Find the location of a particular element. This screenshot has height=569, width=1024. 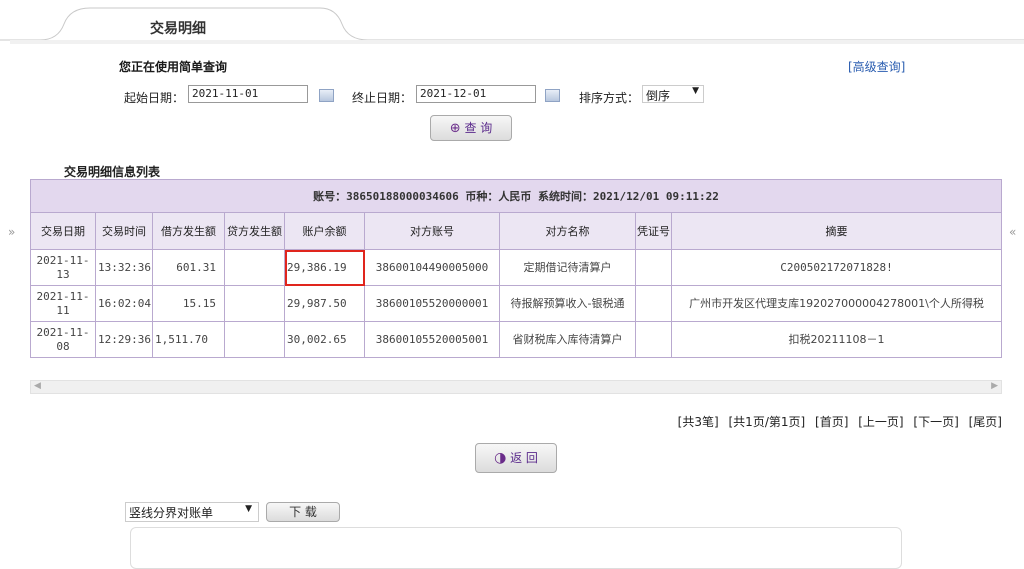

cell-memo: 广州市开发区代理支库192027000004278001\个人所得税 is located at coordinates (836, 303).